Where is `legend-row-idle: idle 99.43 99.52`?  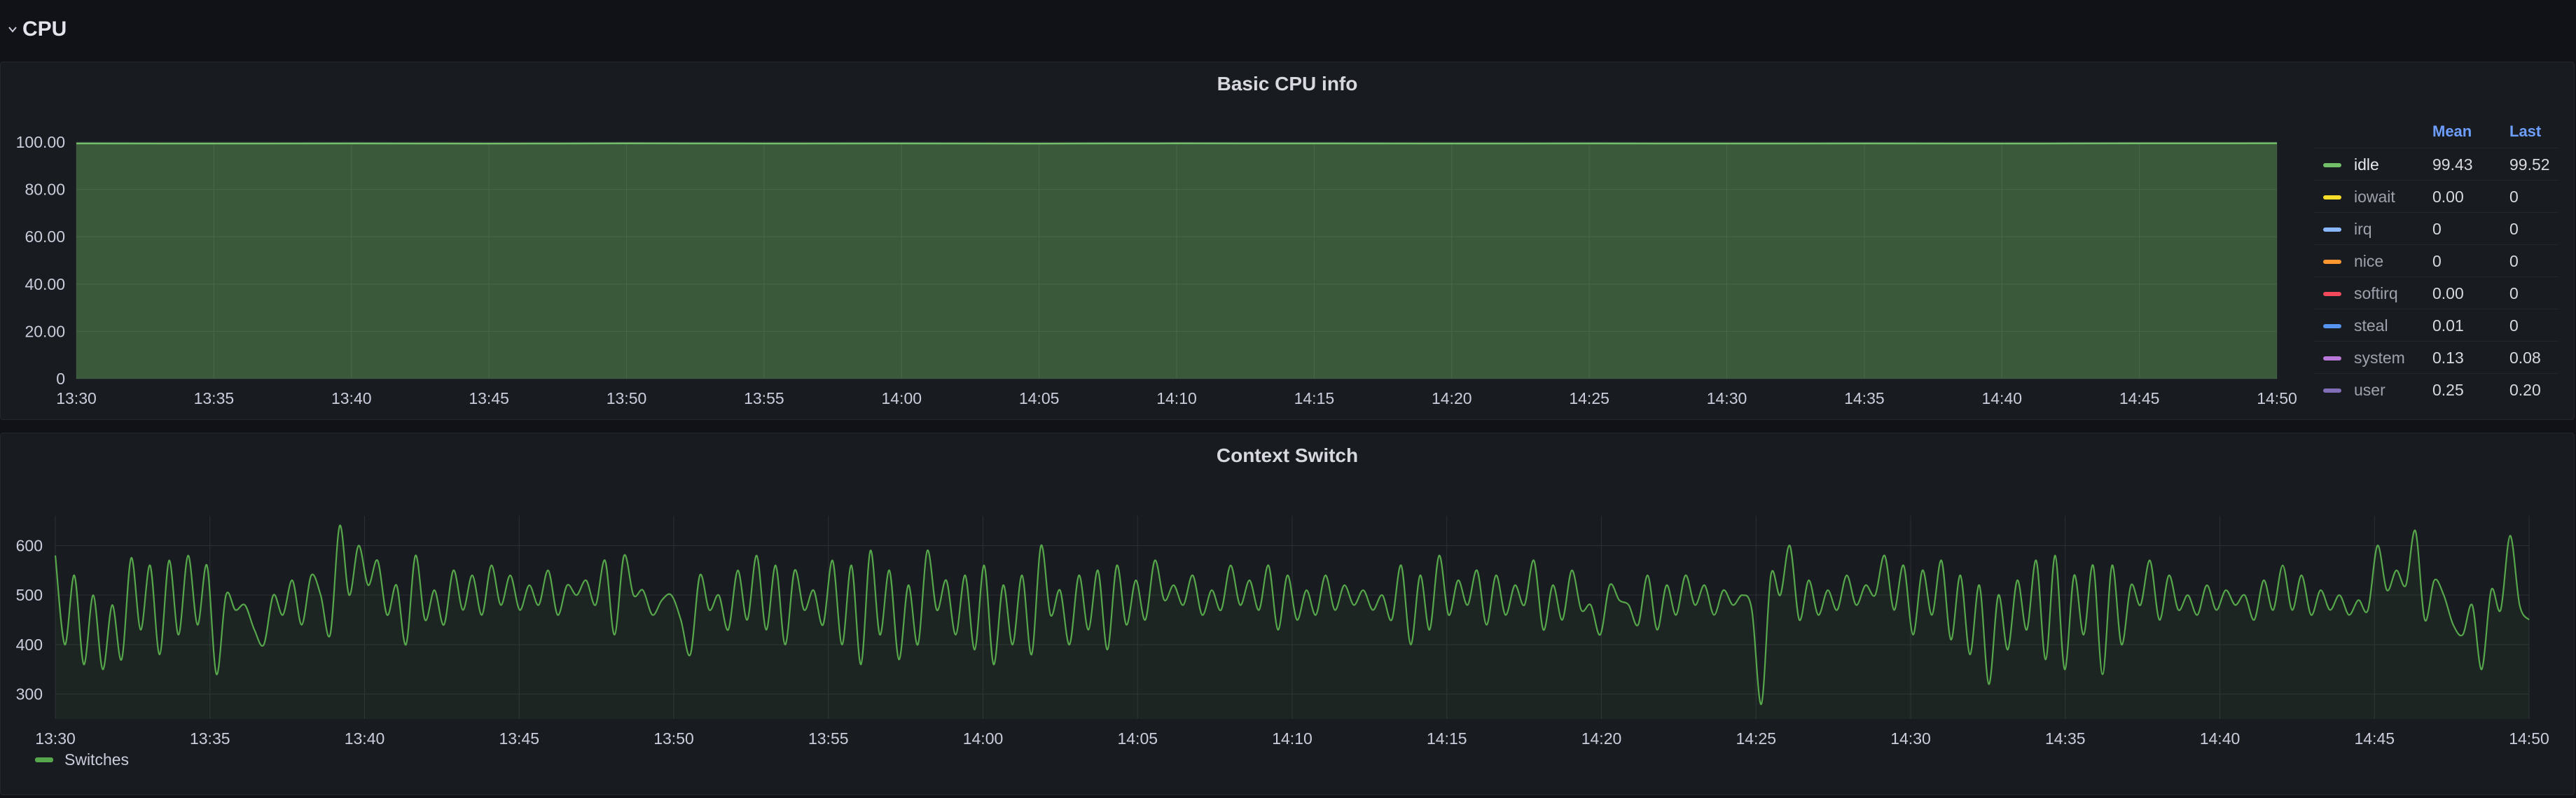 legend-row-idle: idle 99.43 99.52 is located at coordinates (2435, 164).